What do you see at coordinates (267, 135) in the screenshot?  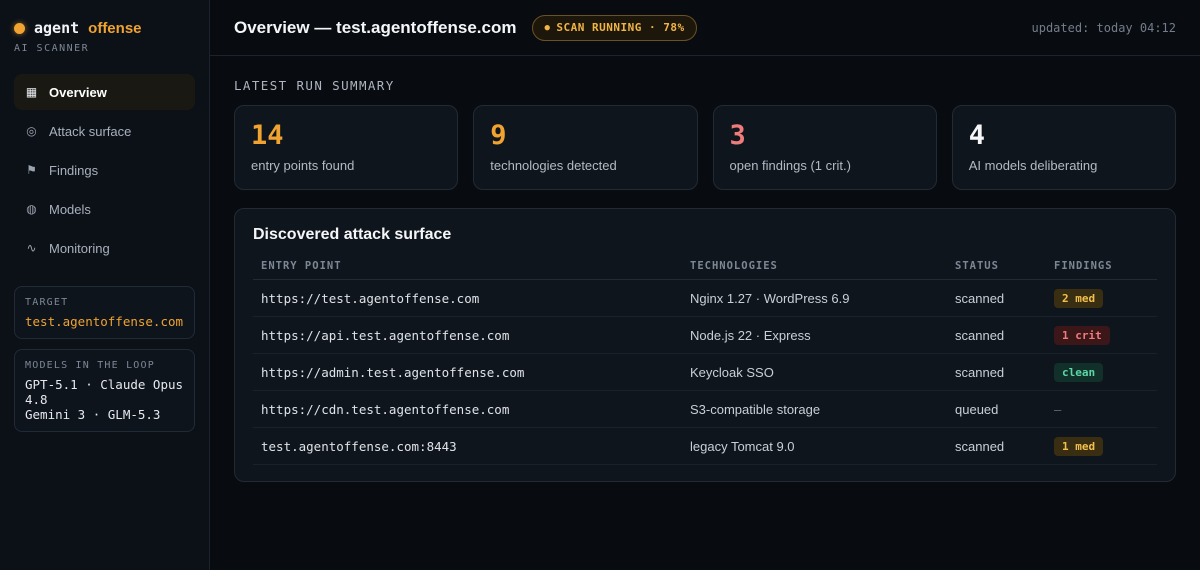 I see `stat-value: 14` at bounding box center [267, 135].